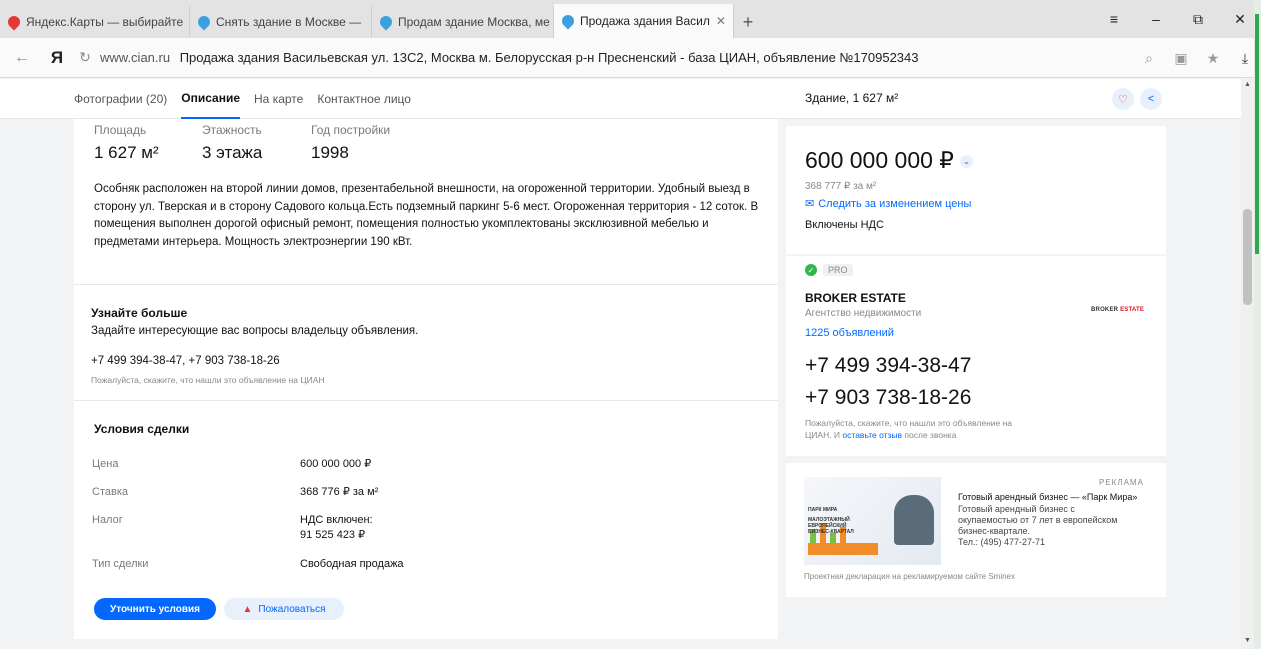 This screenshot has height=649, width=1261. What do you see at coordinates (126, 152) in the screenshot?
I see `stat-area-value: 1 627 м²` at bounding box center [126, 152].